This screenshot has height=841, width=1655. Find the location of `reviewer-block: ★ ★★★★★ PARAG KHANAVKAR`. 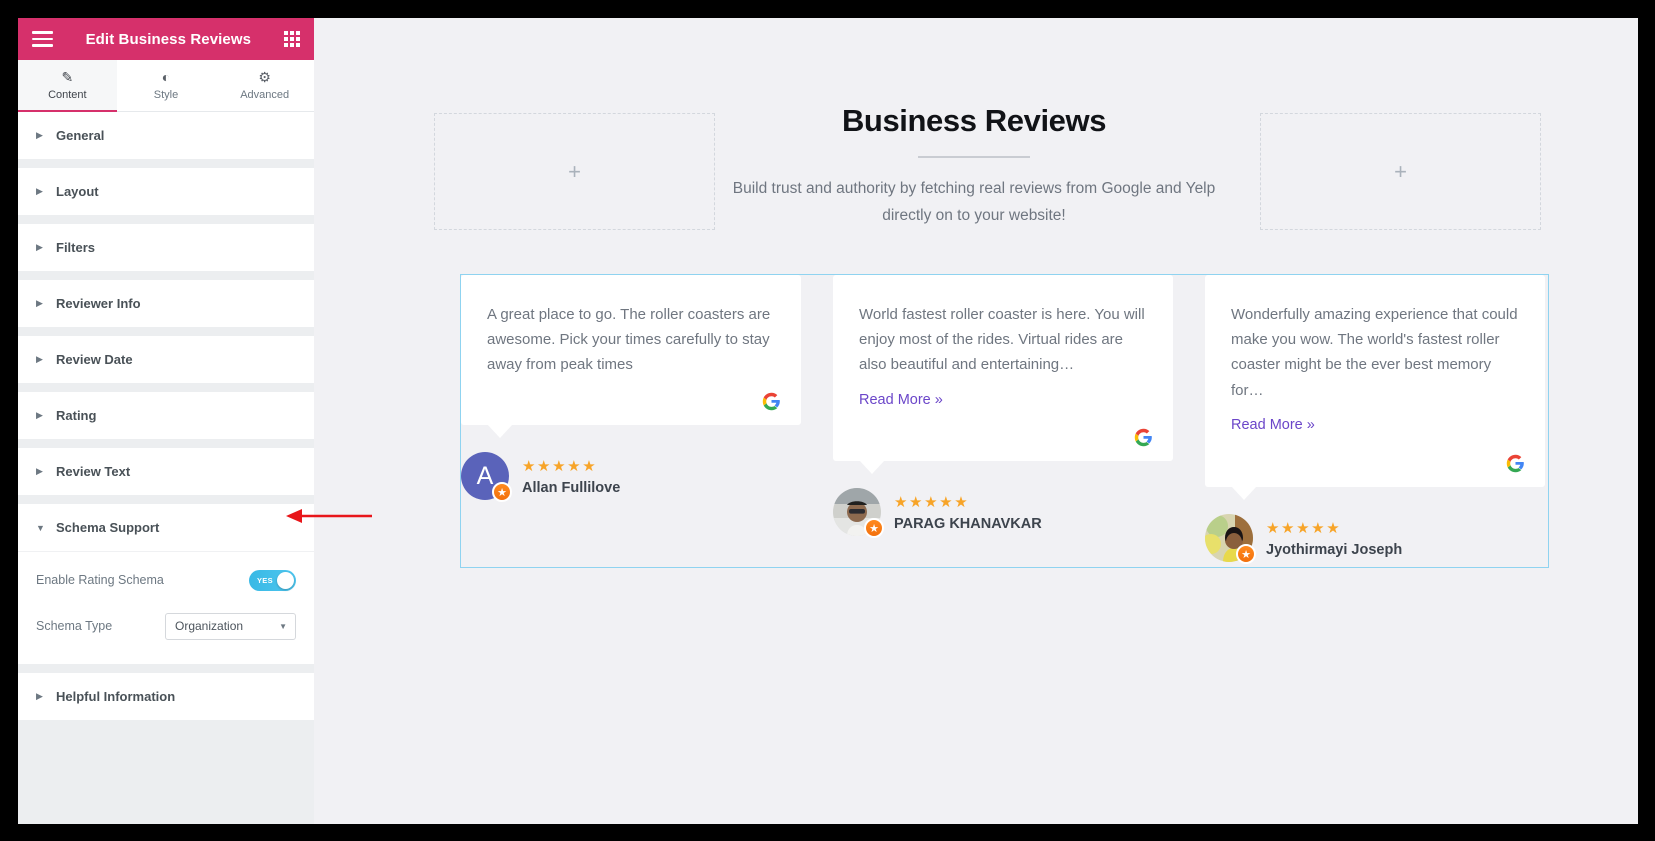

reviewer-block: ★ ★★★★★ PARAG KHANAVKAR is located at coordinates (1003, 513).